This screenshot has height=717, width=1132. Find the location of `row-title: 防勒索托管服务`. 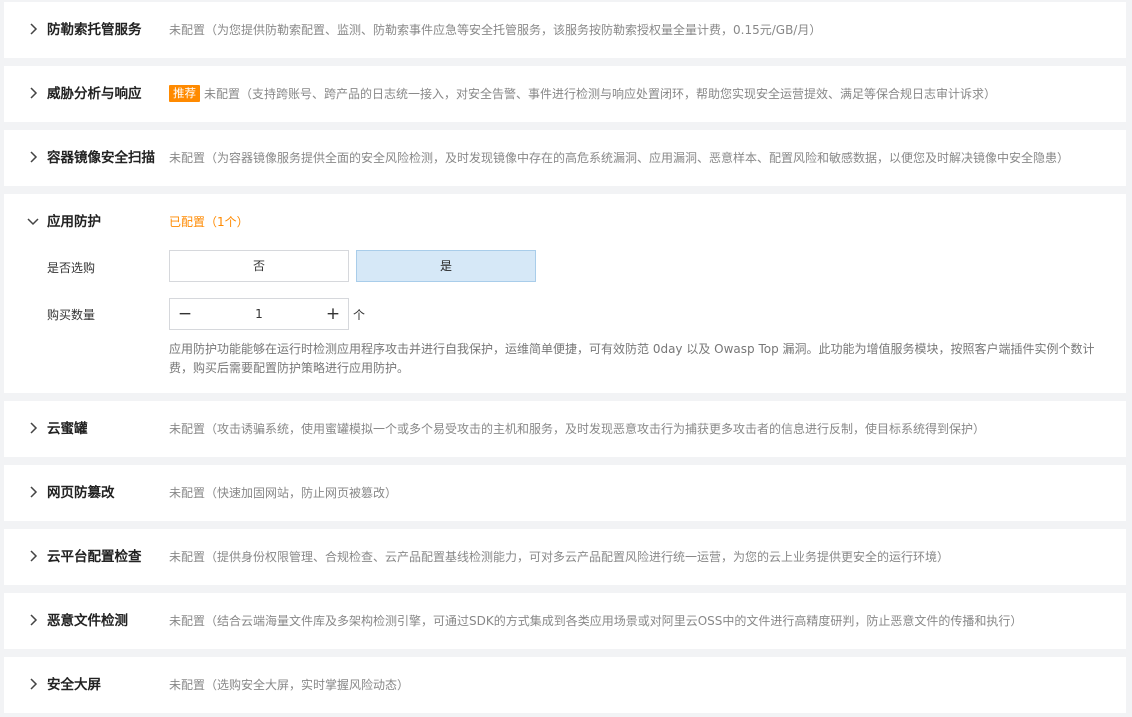

row-title: 防勒索托管服务 is located at coordinates (94, 30).